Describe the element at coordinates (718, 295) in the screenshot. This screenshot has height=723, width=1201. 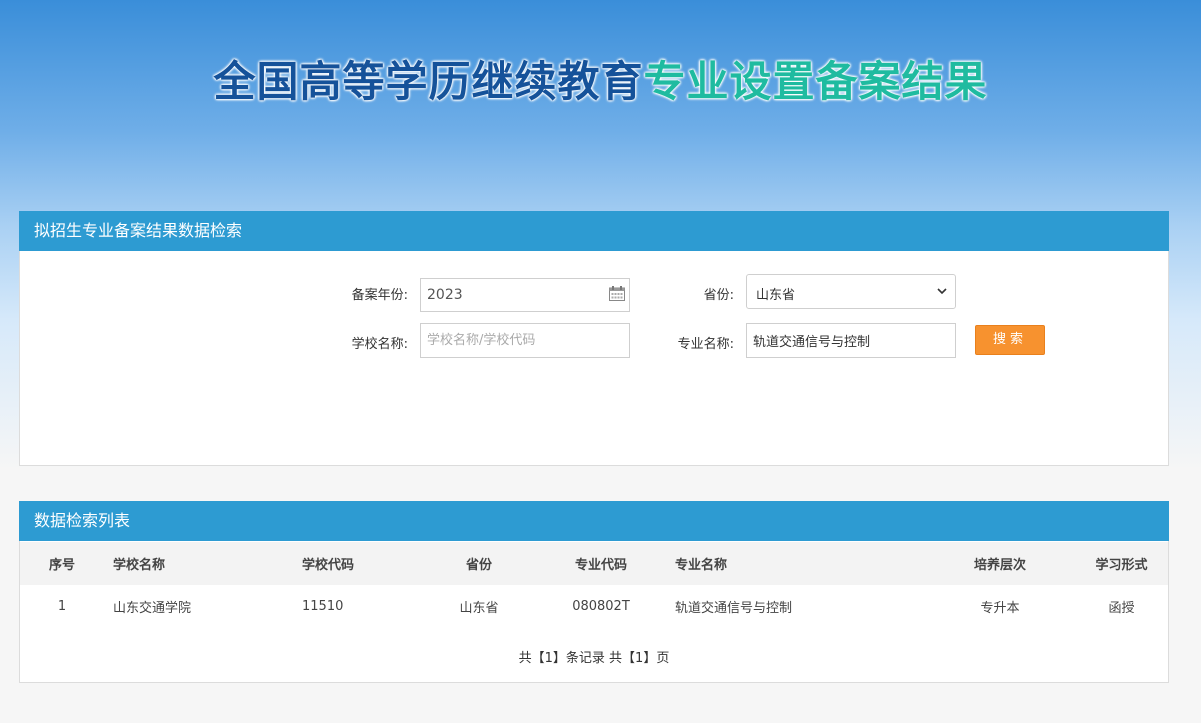
I see `province-label: 省份:` at that location.